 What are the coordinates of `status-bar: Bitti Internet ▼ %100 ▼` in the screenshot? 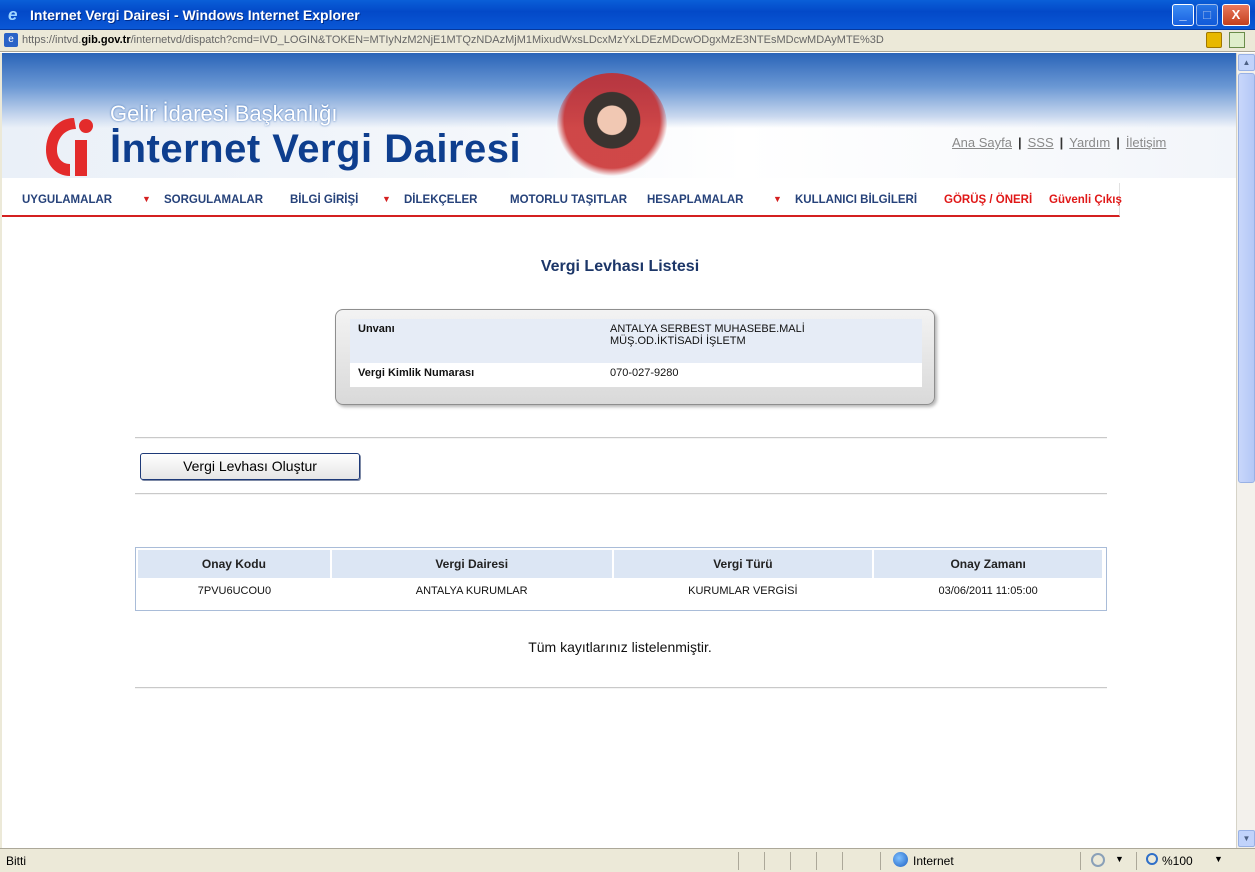 It's located at (627, 860).